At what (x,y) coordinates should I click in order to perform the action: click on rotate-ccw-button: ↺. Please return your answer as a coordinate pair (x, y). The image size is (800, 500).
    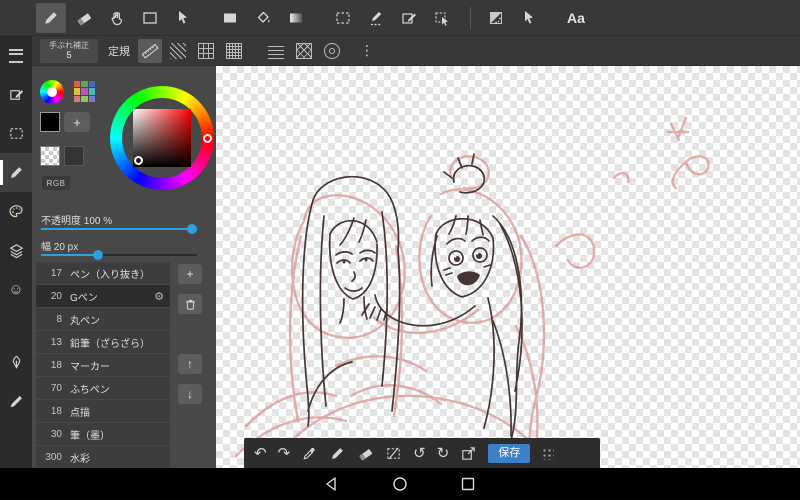
    Looking at the image, I should click on (419, 453).